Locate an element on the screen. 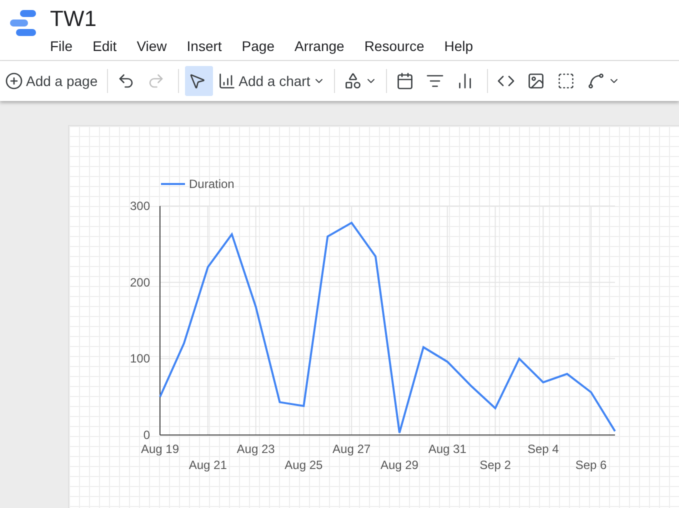  menu-item: Page is located at coordinates (258, 46).